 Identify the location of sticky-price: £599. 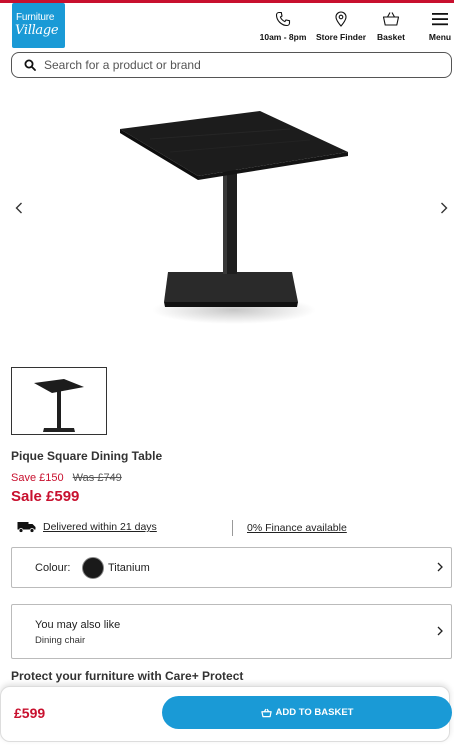
(30, 713).